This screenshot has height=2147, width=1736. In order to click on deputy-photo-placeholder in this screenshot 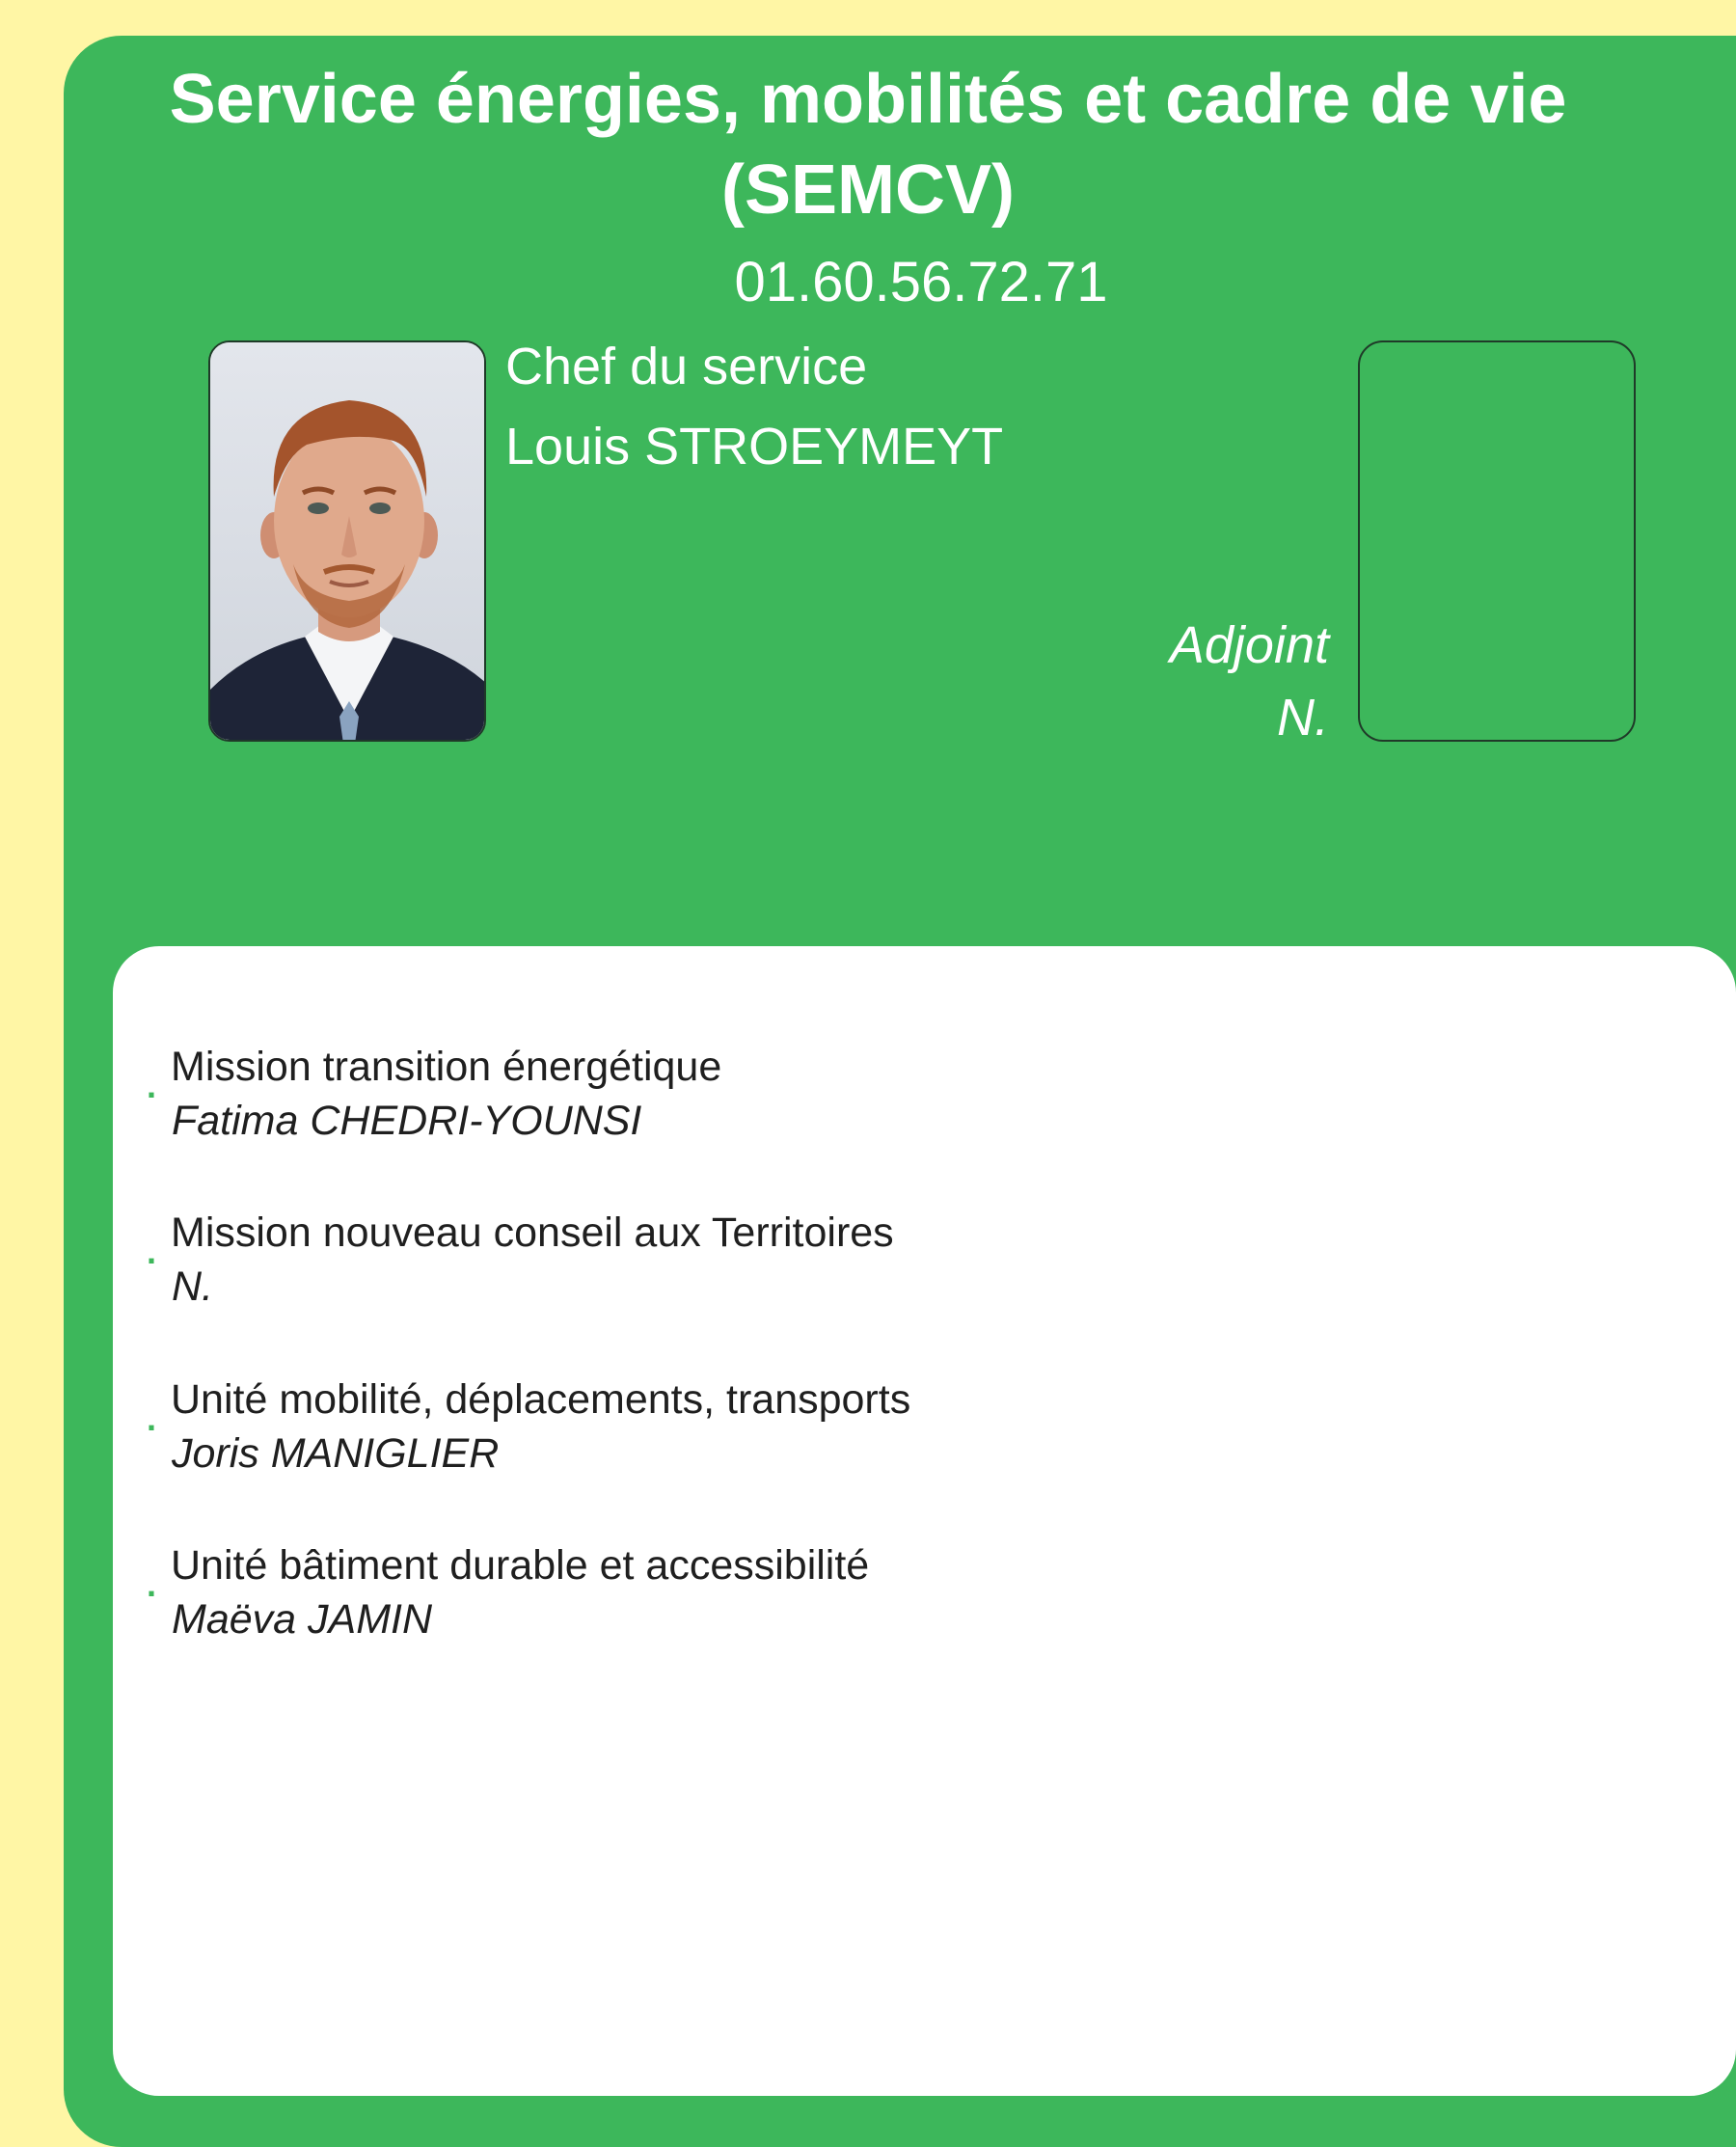, I will do `click(1497, 541)`.